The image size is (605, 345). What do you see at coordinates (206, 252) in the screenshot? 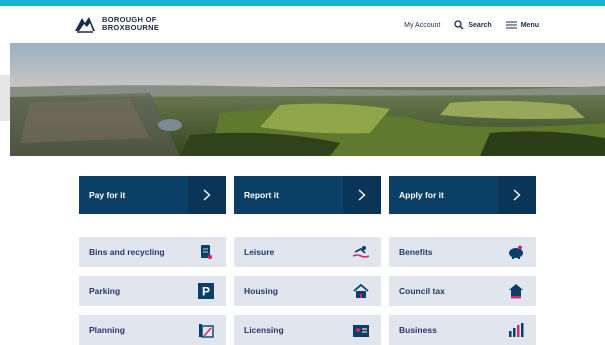
I see `recycling-bin-icon` at bounding box center [206, 252].